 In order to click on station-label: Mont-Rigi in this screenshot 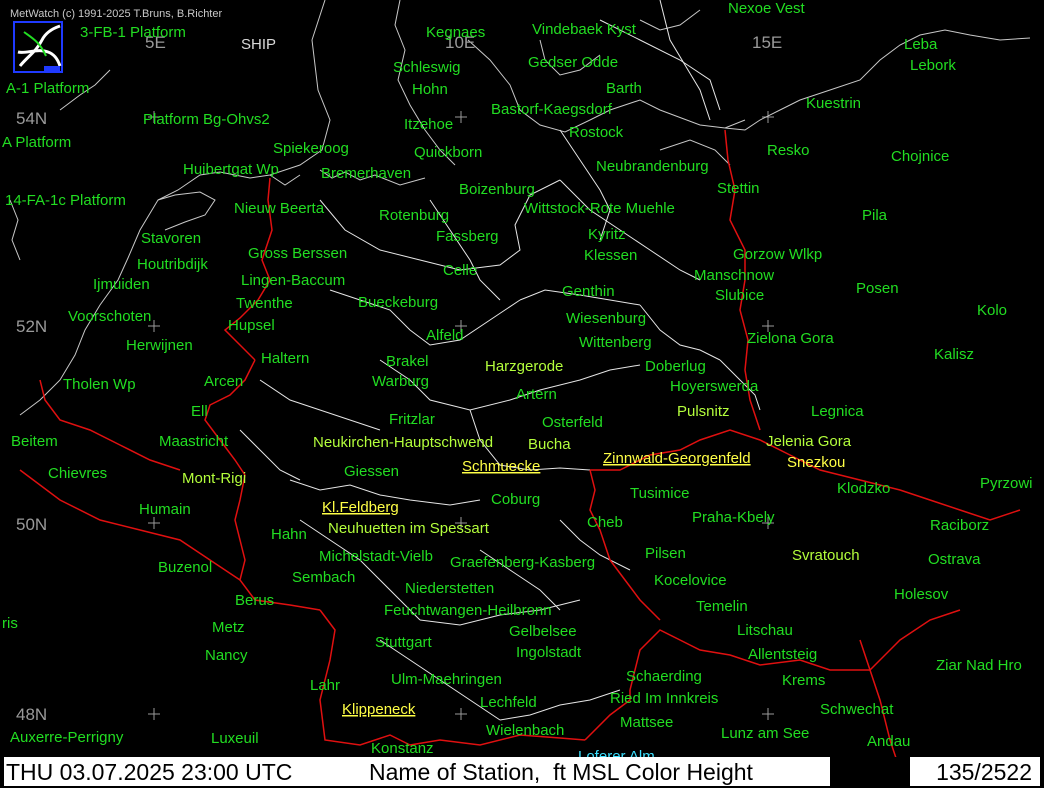, I will do `click(214, 478)`.